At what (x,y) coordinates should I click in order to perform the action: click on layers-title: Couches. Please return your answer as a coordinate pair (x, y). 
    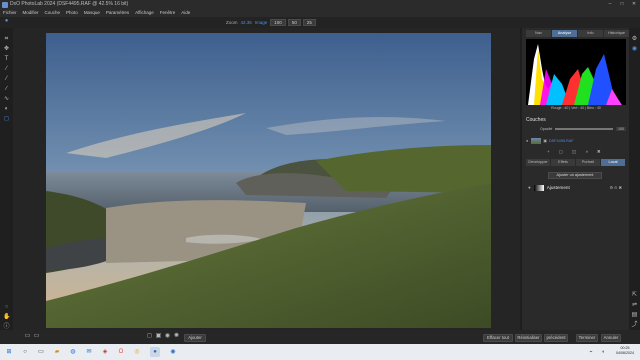
    Looking at the image, I should click on (536, 120).